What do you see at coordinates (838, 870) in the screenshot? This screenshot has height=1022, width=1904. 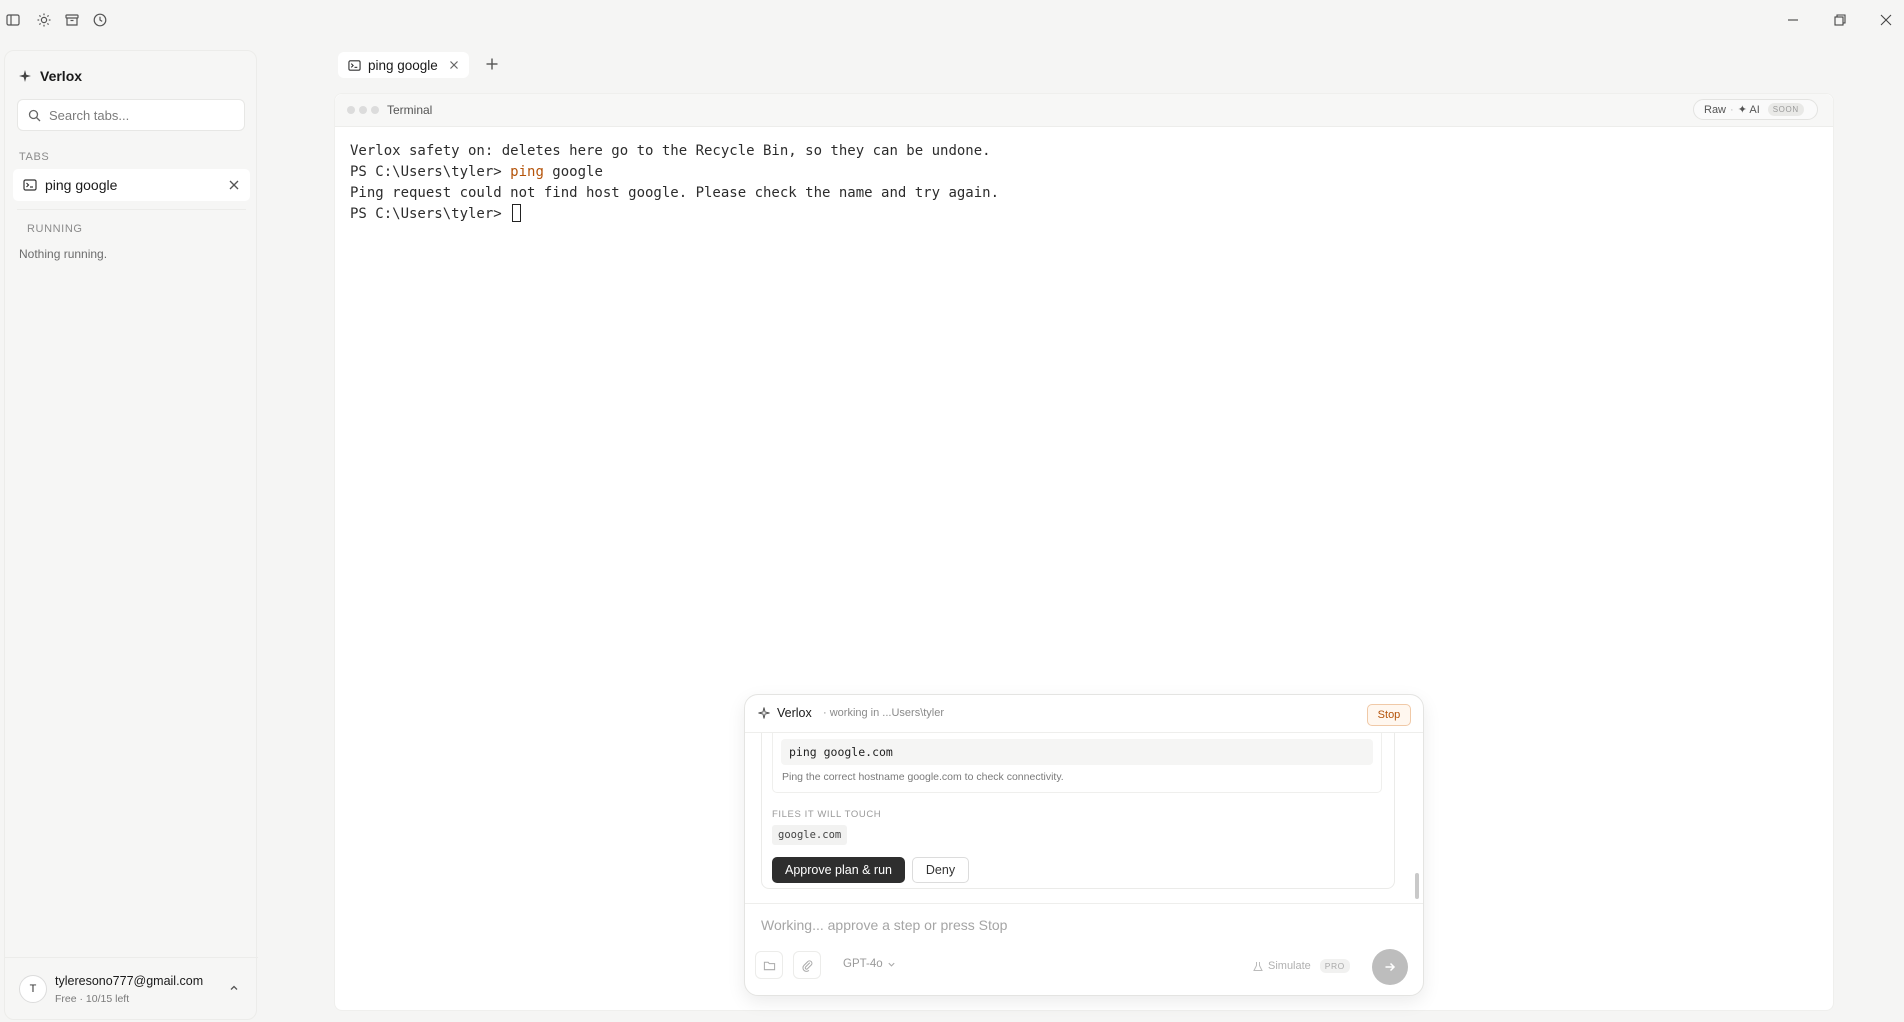 I see `approve-plan-button: Approve plan & run` at bounding box center [838, 870].